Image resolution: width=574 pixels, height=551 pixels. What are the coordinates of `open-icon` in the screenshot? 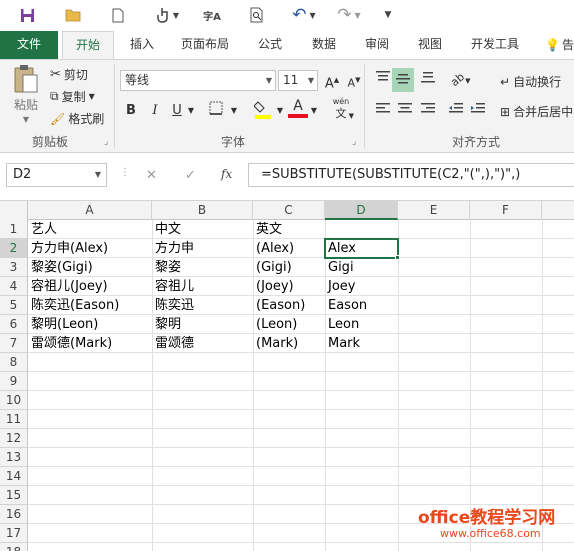 It's located at (73, 15).